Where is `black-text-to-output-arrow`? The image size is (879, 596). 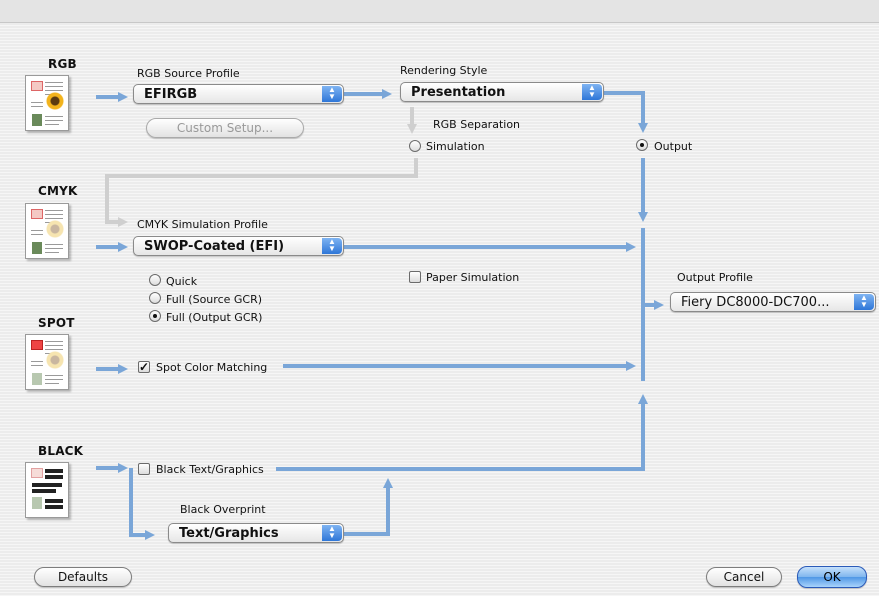
black-text-to-output-arrow is located at coordinates (462, 432).